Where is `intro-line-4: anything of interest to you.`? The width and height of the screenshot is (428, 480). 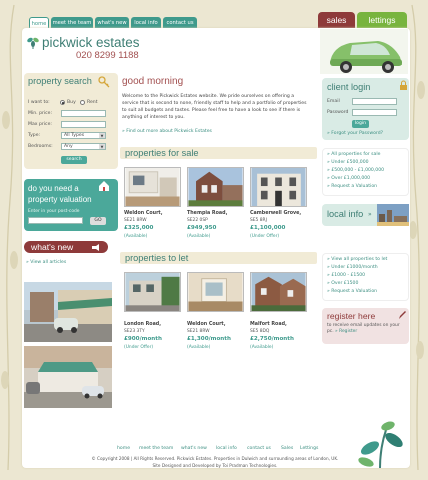 intro-line-4: anything of interest to you. is located at coordinates (153, 117).